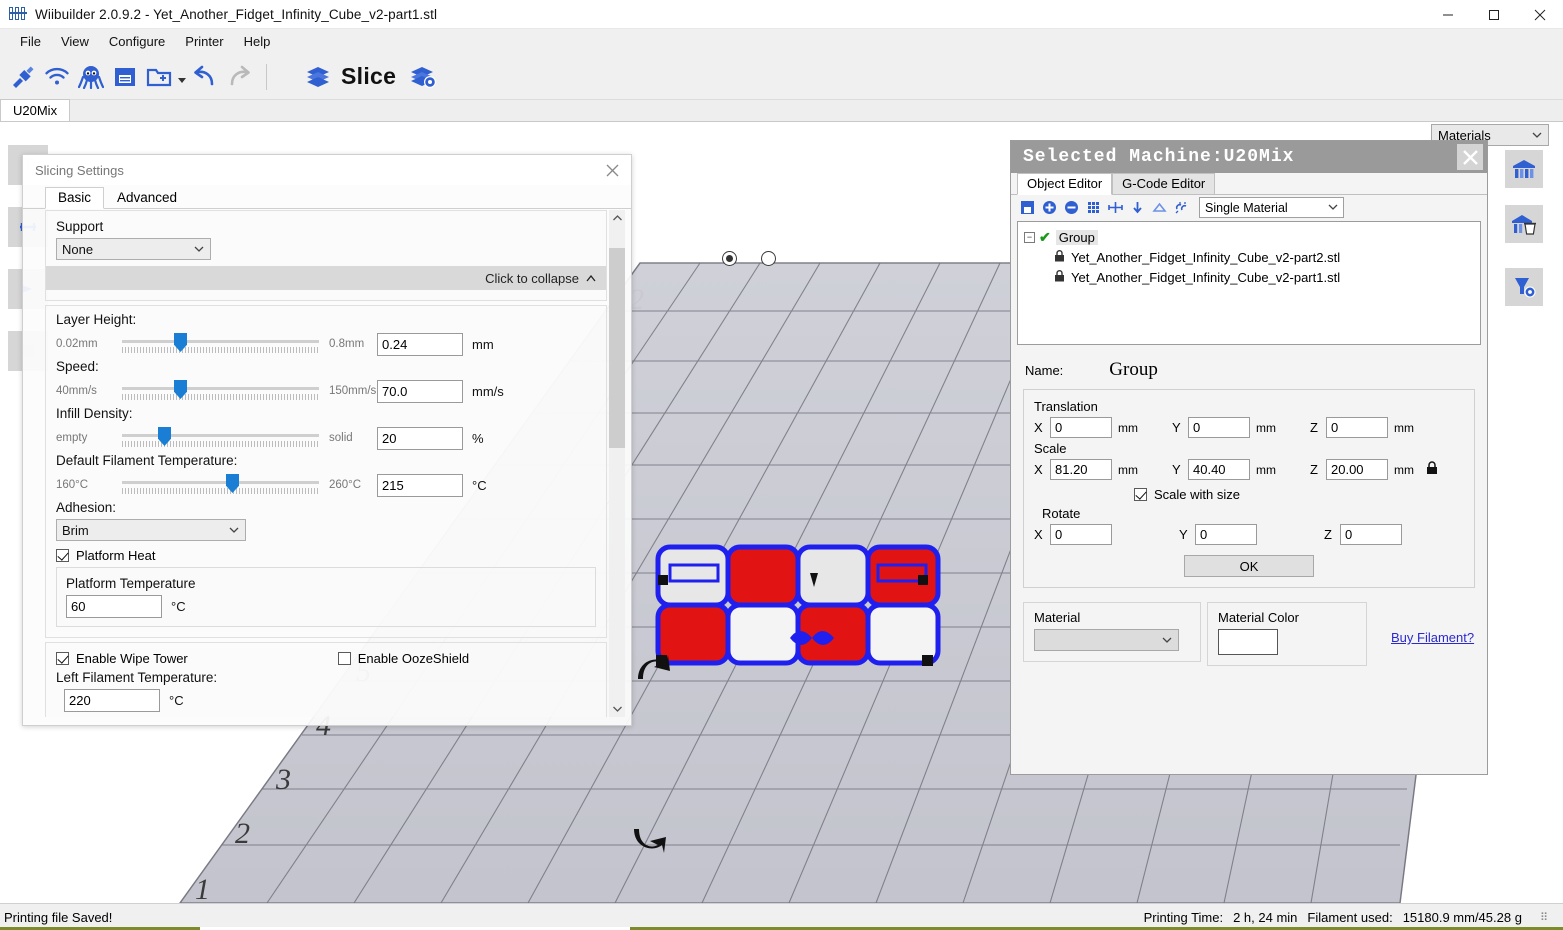 This screenshot has width=1563, height=930. What do you see at coordinates (1544, 917) in the screenshot?
I see `resize-grip-icon: ⠿` at bounding box center [1544, 917].